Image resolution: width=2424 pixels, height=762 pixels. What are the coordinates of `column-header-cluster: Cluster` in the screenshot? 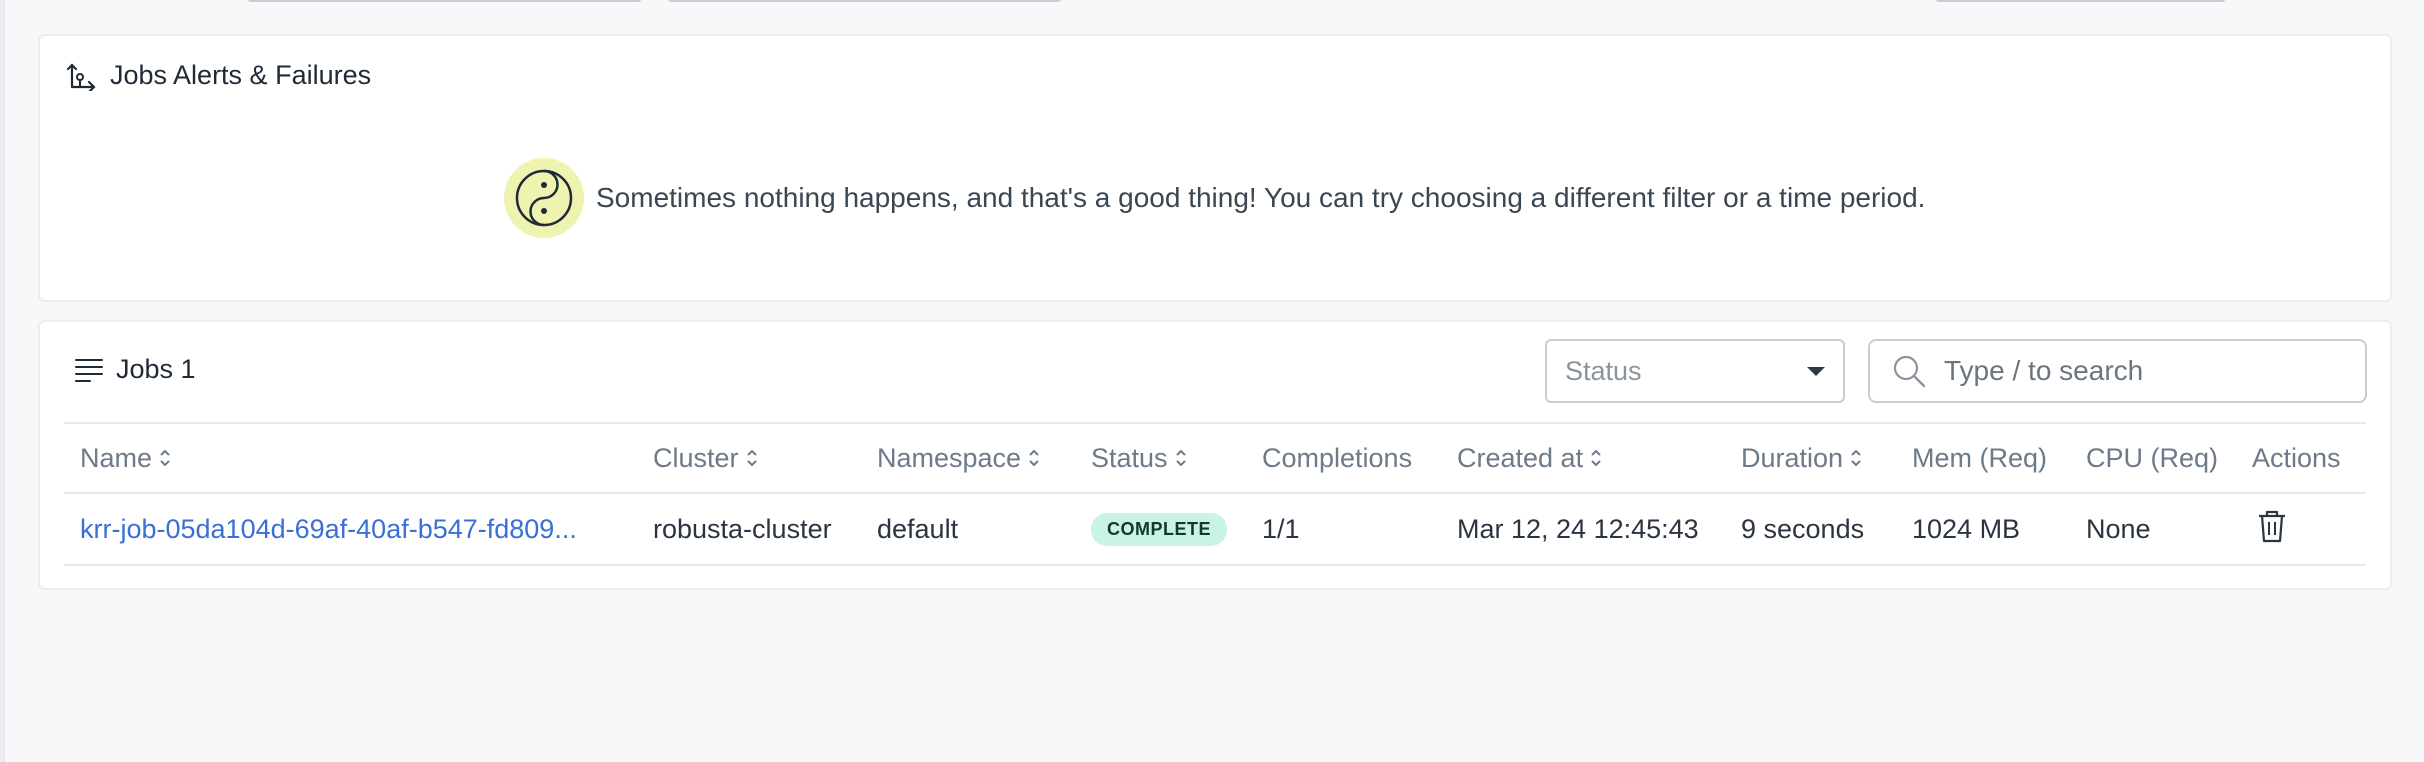 It's located at (706, 458).